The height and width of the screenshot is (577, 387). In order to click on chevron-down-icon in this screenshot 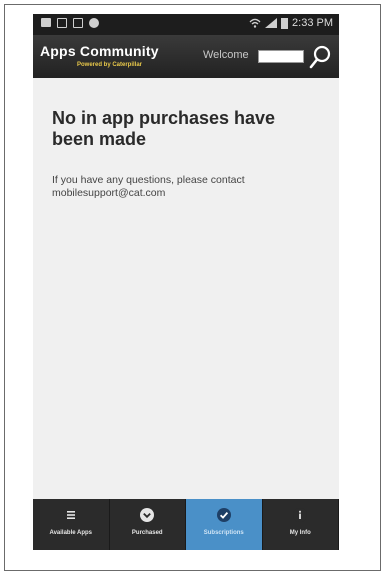, I will do `click(147, 515)`.